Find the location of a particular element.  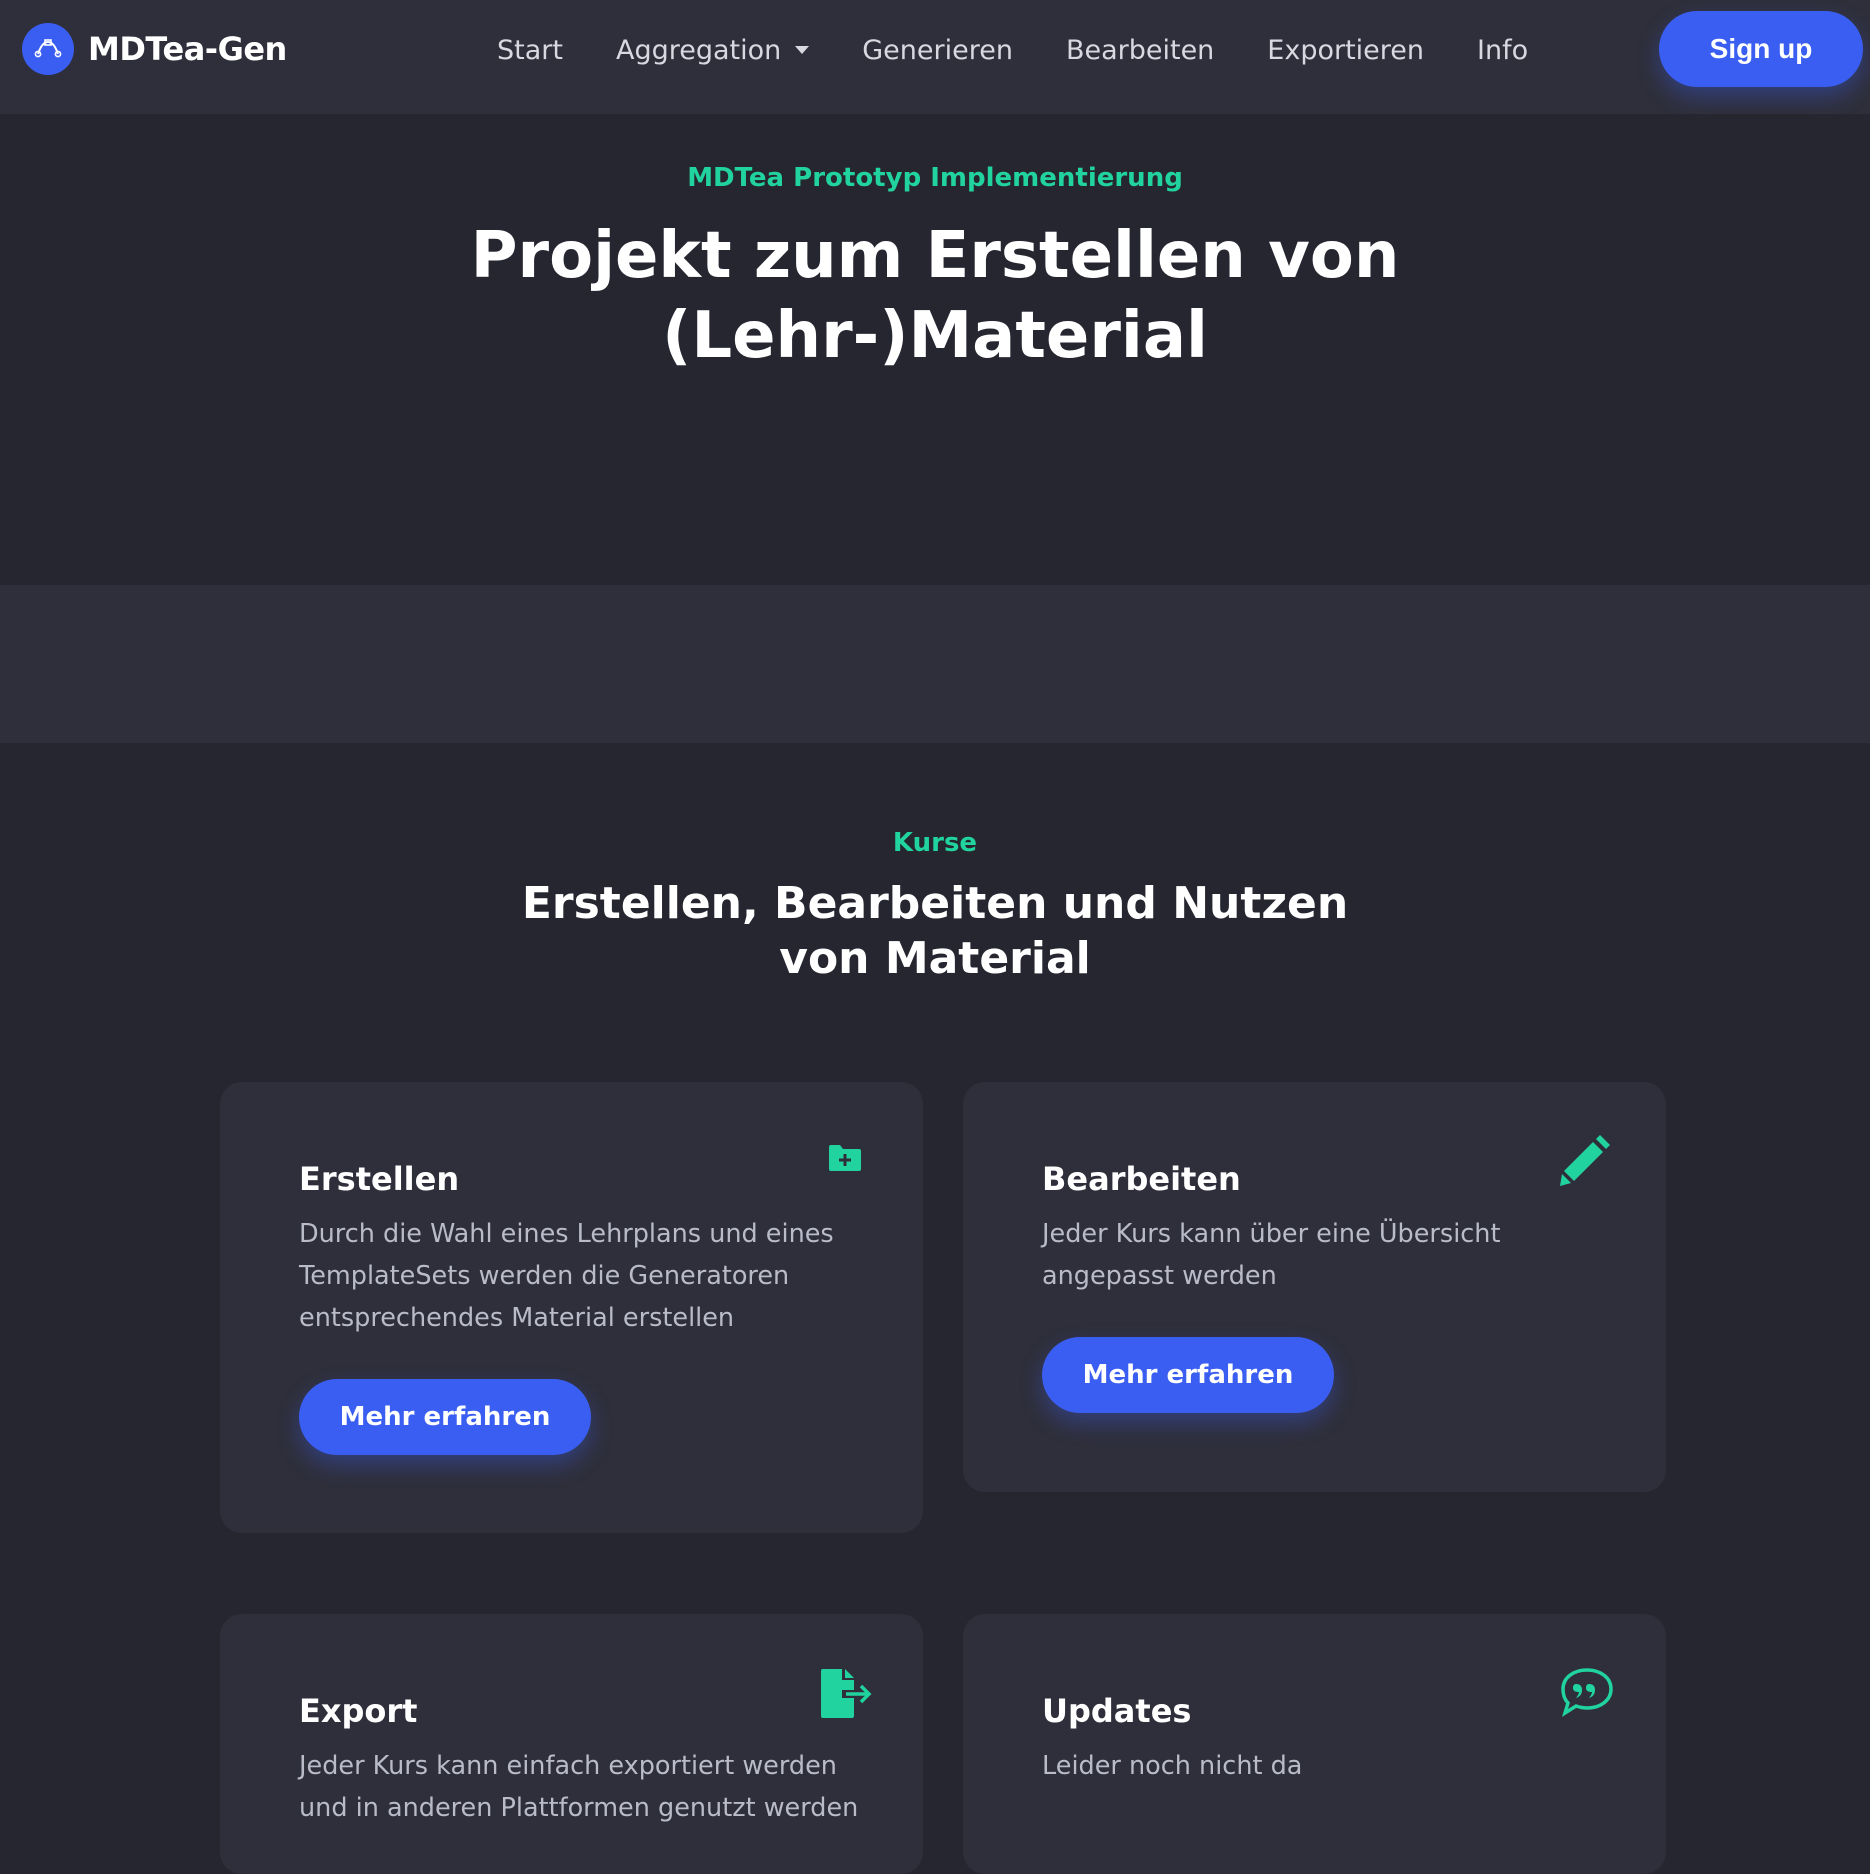

card-title: Export is located at coordinates (358, 1711).